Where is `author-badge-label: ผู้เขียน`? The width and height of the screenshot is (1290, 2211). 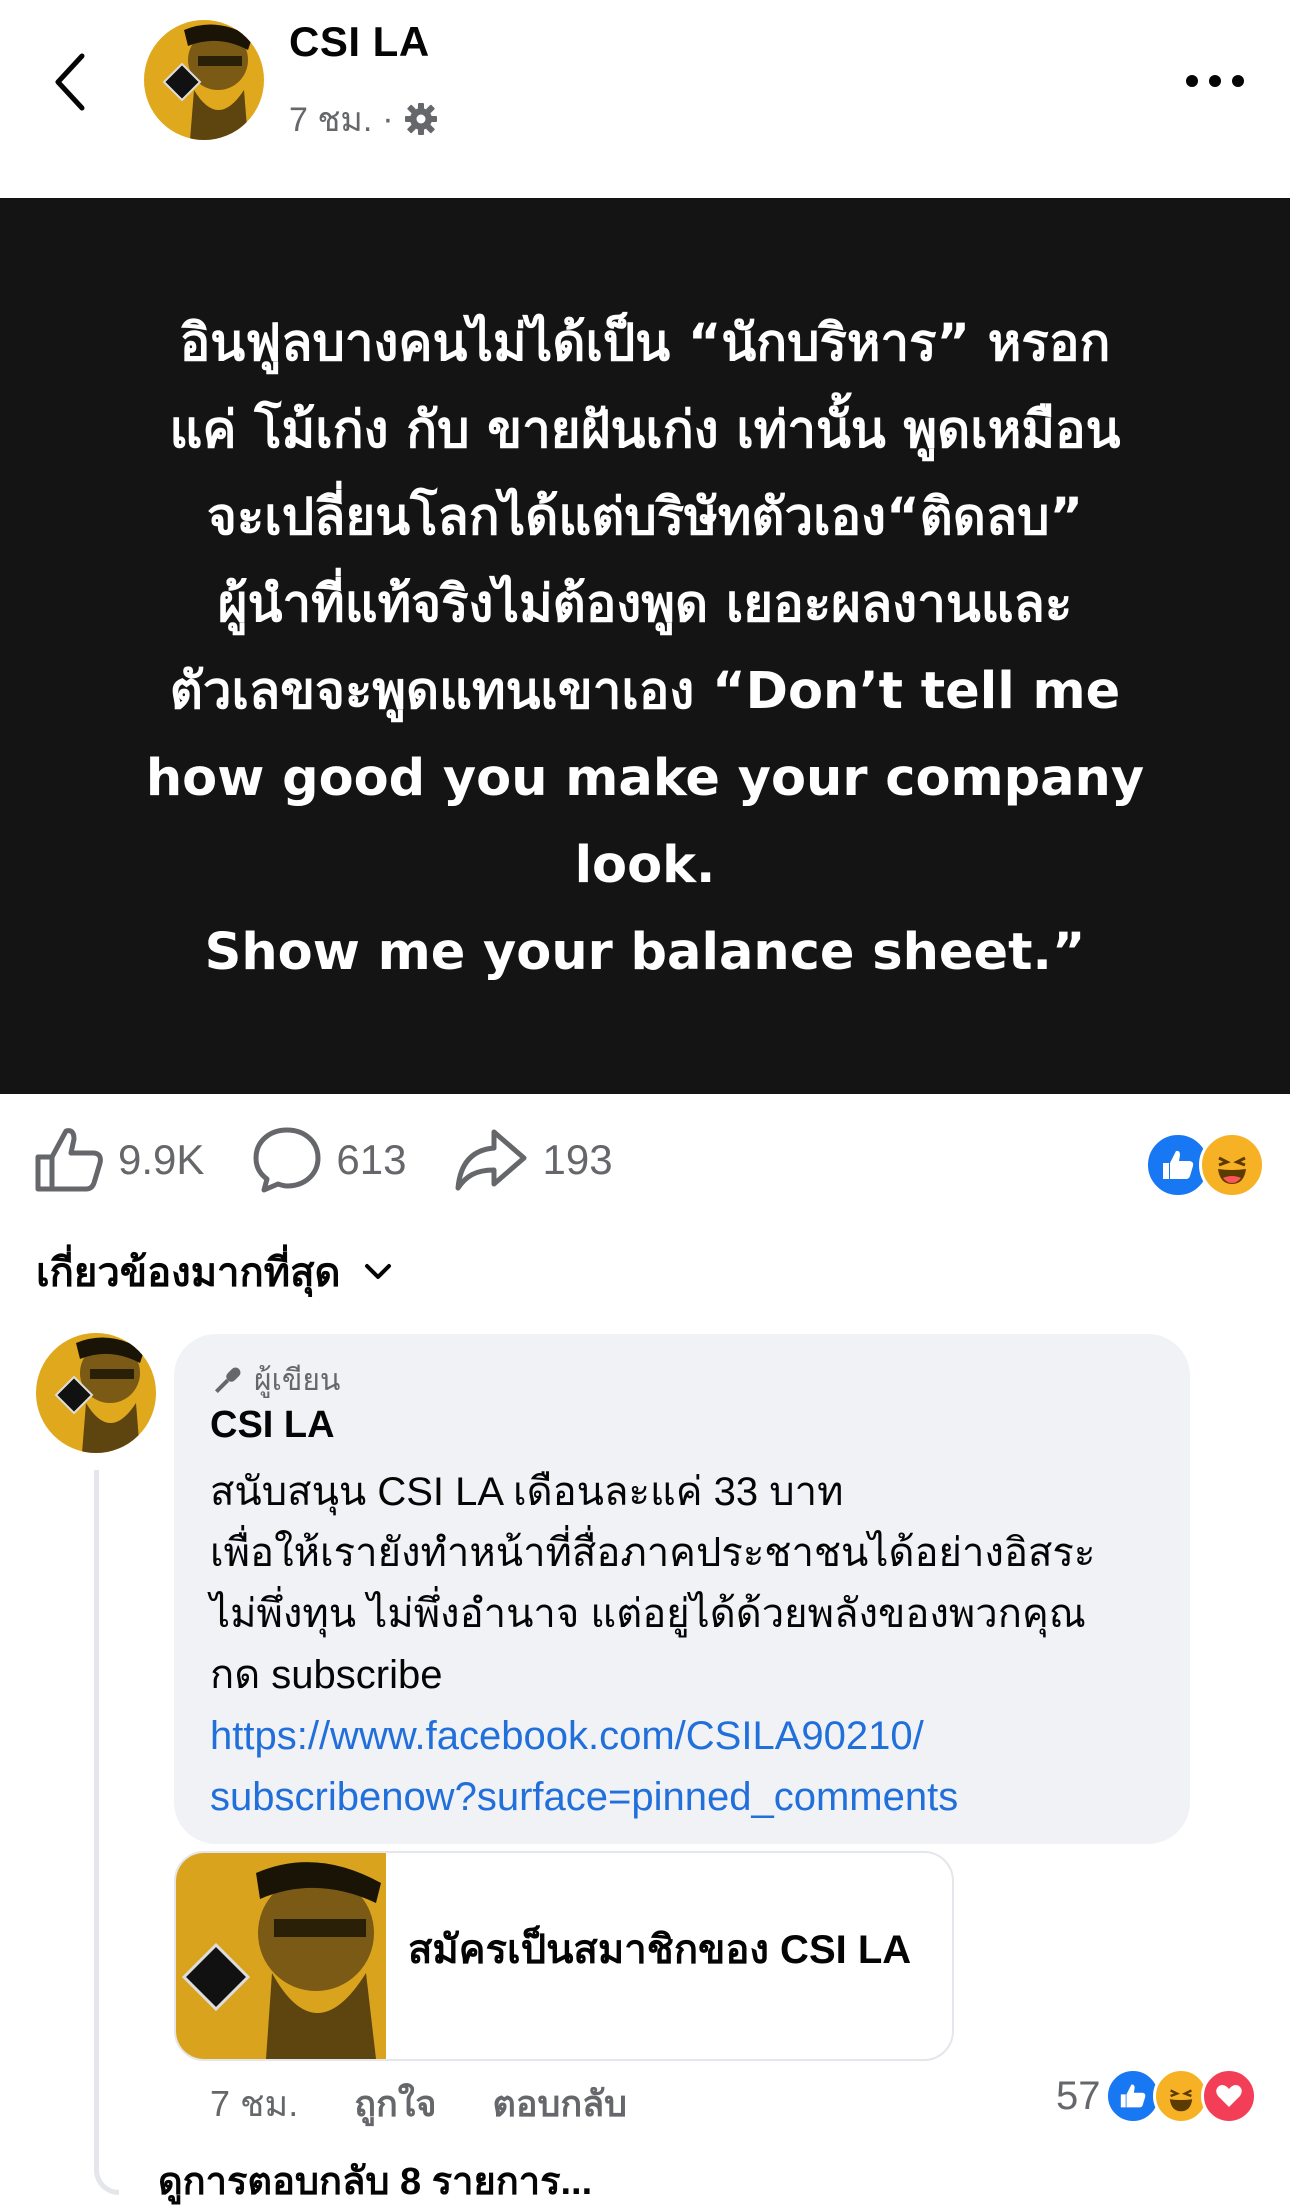
author-badge-label: ผู้เขียน is located at coordinates (297, 1380).